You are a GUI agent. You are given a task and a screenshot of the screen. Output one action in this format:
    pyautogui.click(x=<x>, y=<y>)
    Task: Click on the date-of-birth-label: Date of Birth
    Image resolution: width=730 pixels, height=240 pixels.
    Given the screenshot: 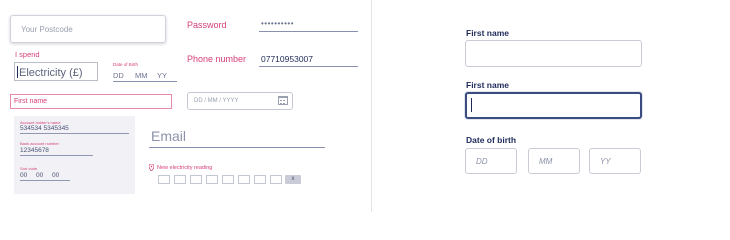 What is the action you would take?
    pyautogui.click(x=126, y=64)
    